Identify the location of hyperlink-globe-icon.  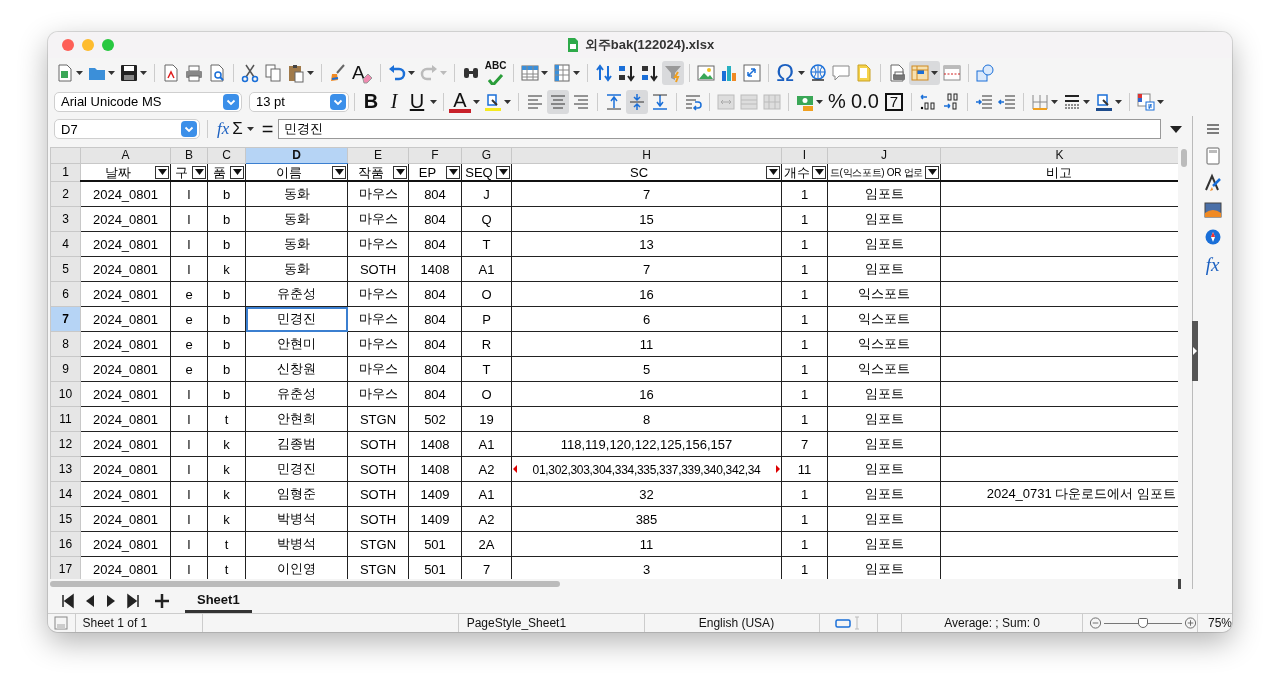
(818, 72).